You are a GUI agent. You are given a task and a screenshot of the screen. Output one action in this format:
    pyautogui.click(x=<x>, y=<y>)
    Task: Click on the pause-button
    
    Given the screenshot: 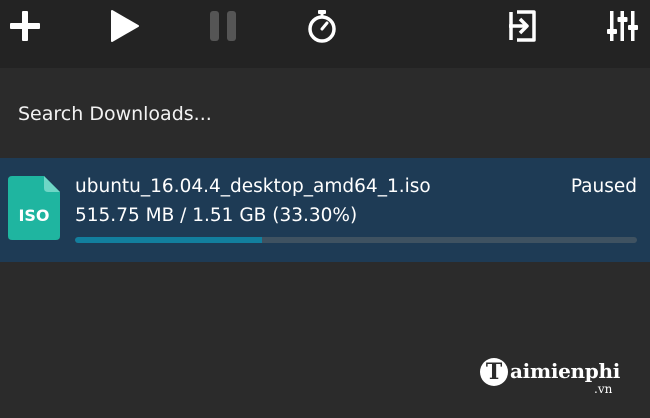 What is the action you would take?
    pyautogui.click(x=223, y=26)
    